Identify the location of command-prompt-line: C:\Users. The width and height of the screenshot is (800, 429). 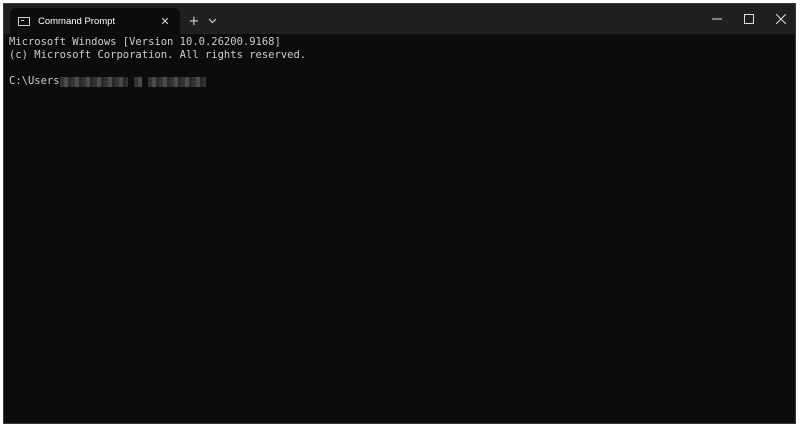
(399, 81).